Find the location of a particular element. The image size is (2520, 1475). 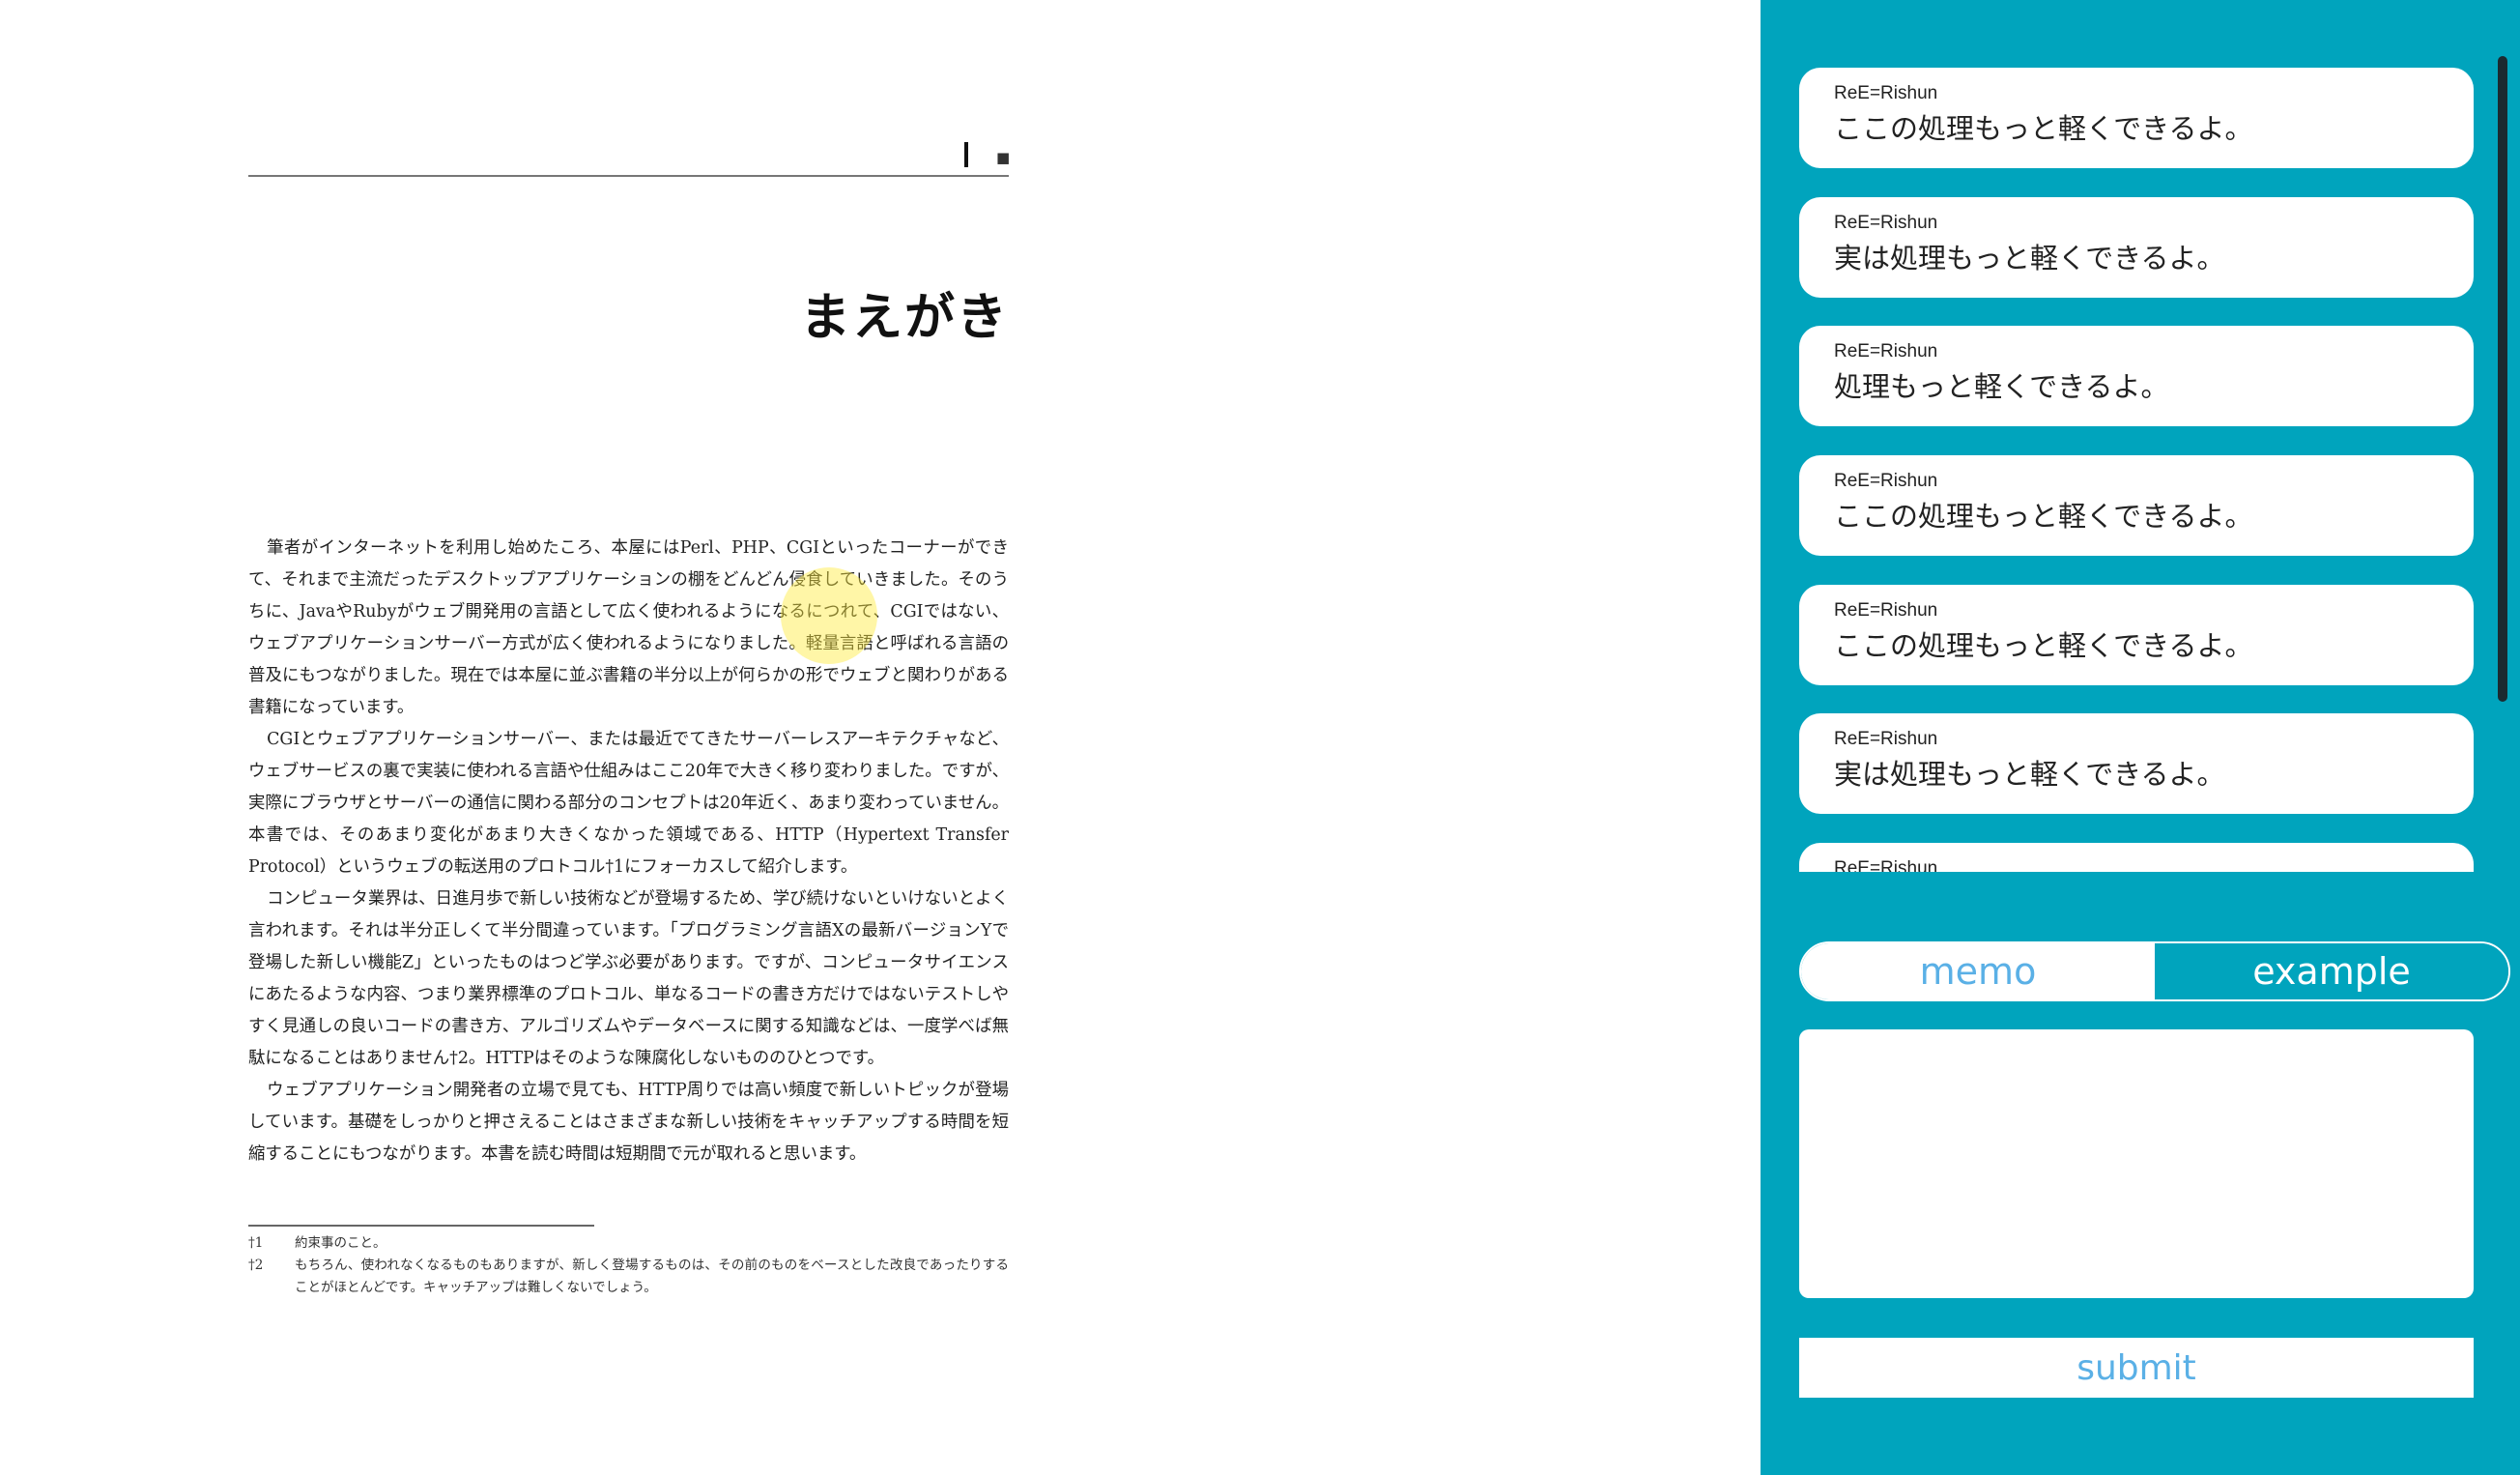

footnote-rule is located at coordinates (421, 1226).